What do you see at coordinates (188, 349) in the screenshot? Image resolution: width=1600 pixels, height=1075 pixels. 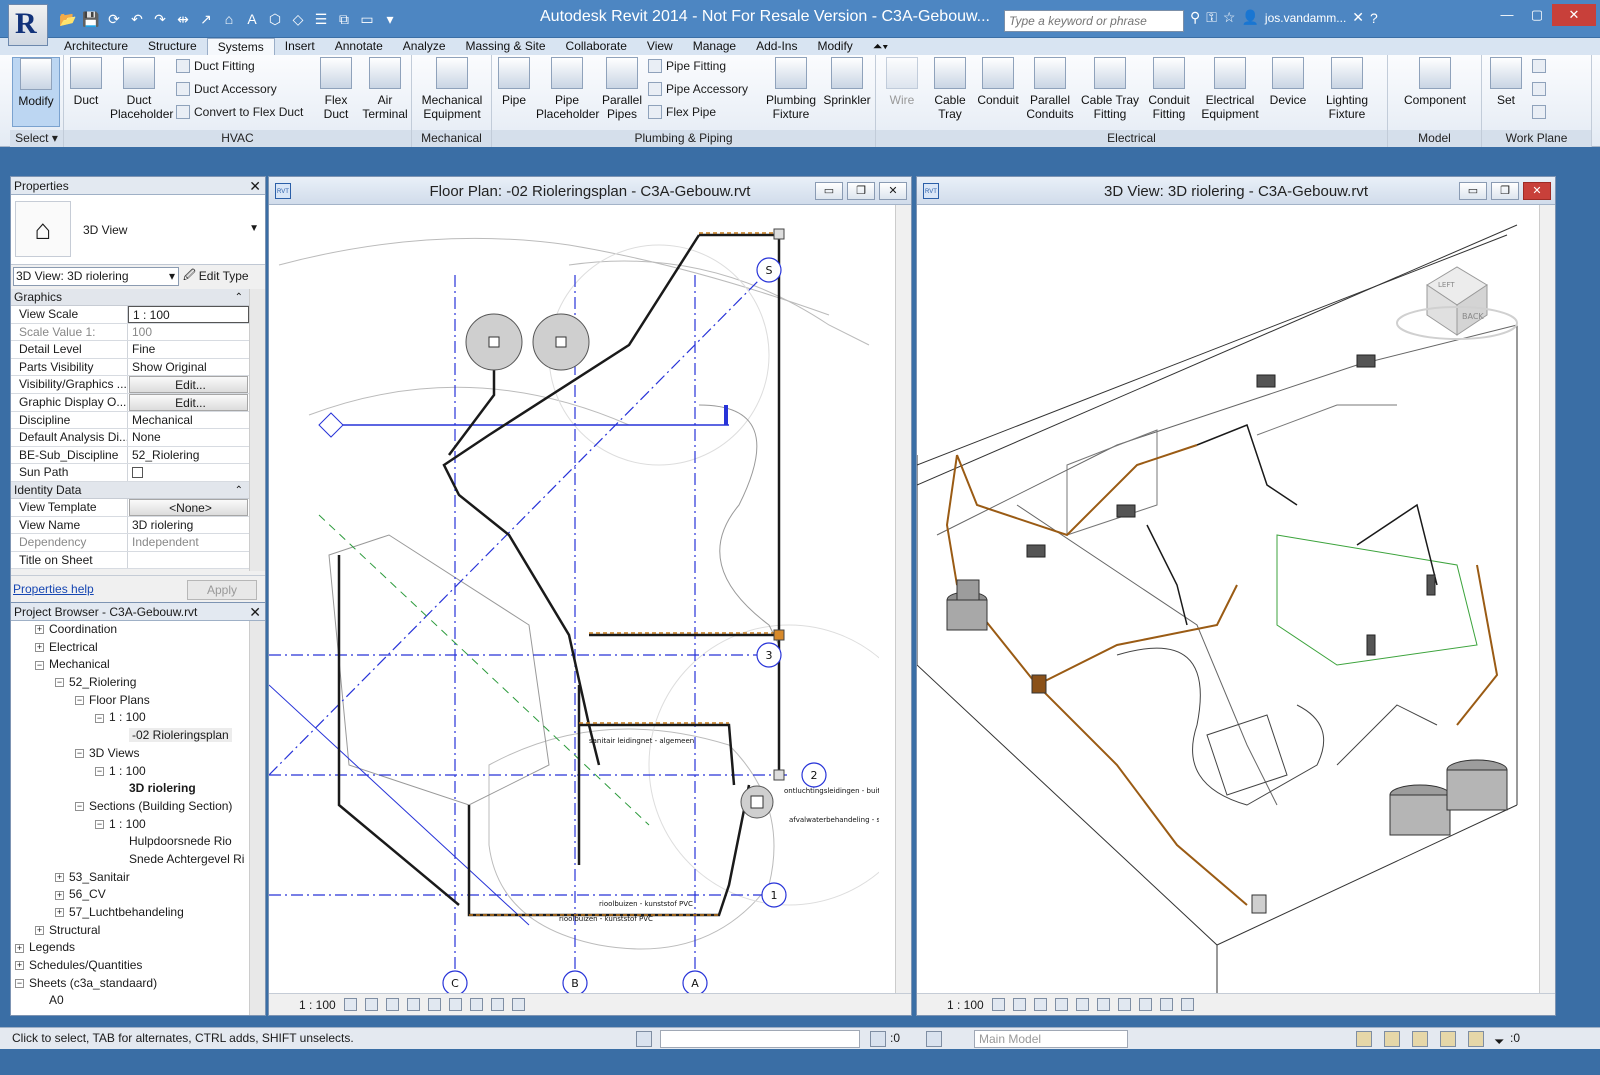 I see `property-value: Fine` at bounding box center [188, 349].